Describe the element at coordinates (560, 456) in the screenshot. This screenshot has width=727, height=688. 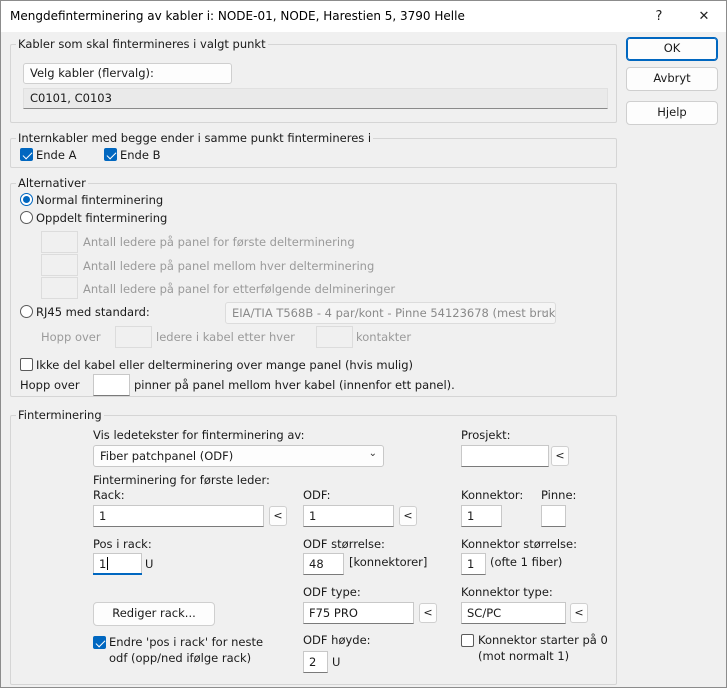
I see `project-pick-button: <` at that location.